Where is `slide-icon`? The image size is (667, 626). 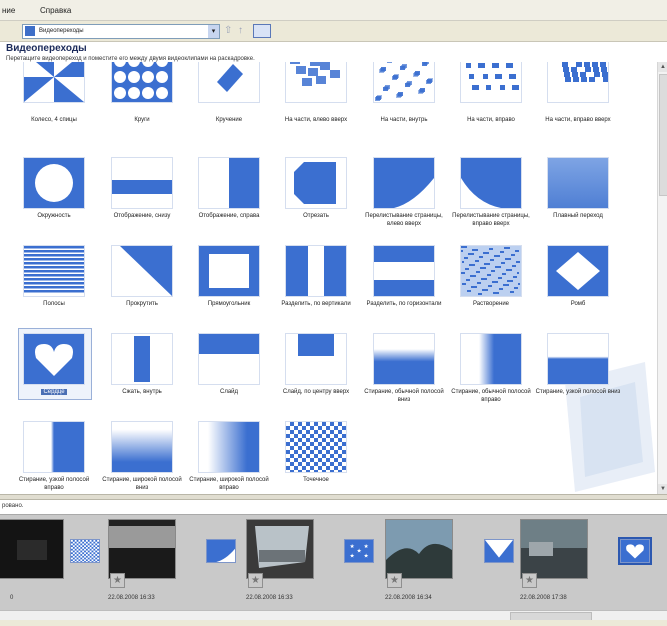
slide-icon is located at coordinates (229, 359).